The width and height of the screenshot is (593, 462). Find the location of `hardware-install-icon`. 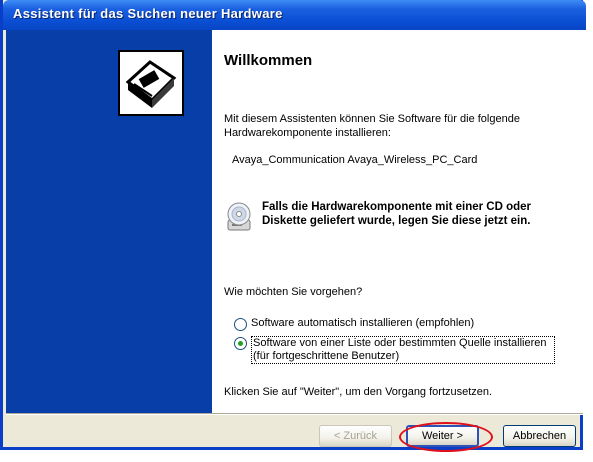

hardware-install-icon is located at coordinates (151, 83).